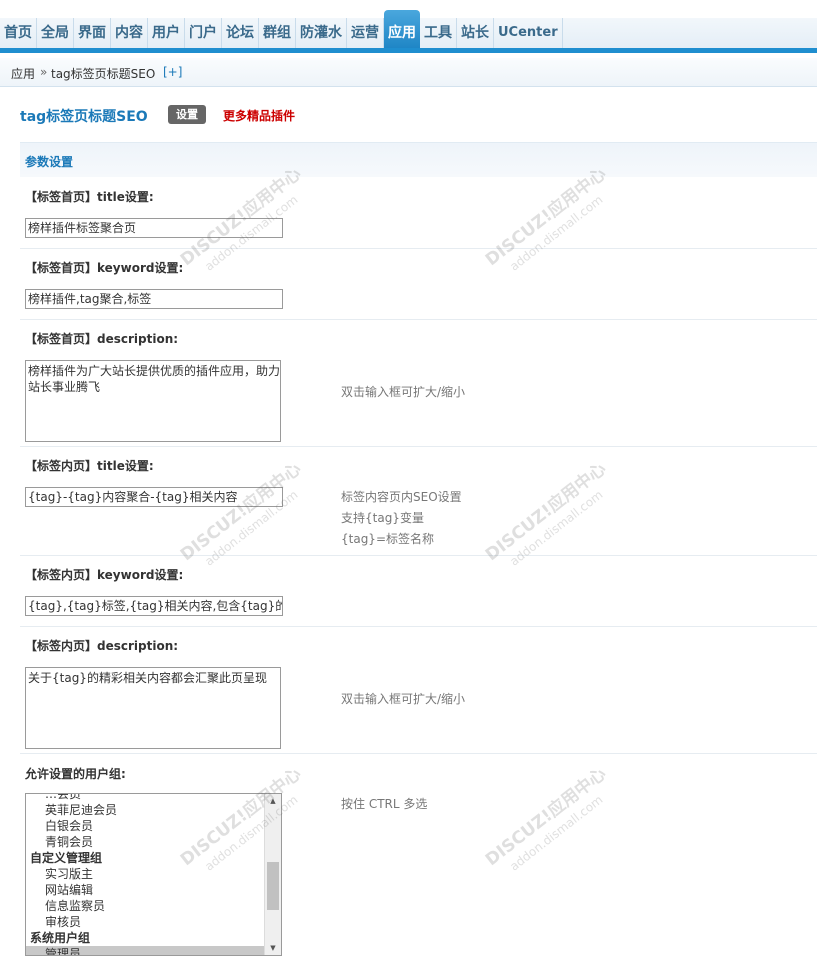  Describe the element at coordinates (153, 708) in the screenshot. I see `inner-description-textarea: 关于{tag}的精彩相关内容都会汇聚此页呈现` at that location.